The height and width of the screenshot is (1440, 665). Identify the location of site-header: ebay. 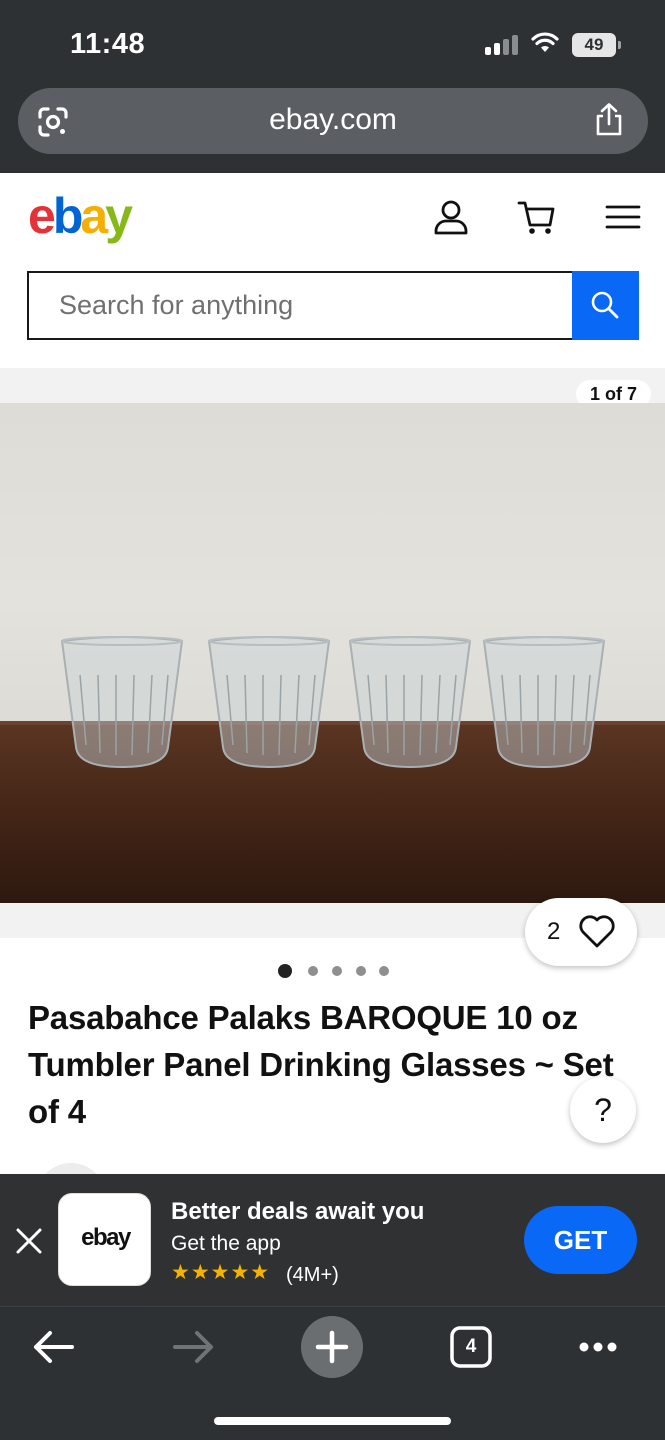
(332, 270).